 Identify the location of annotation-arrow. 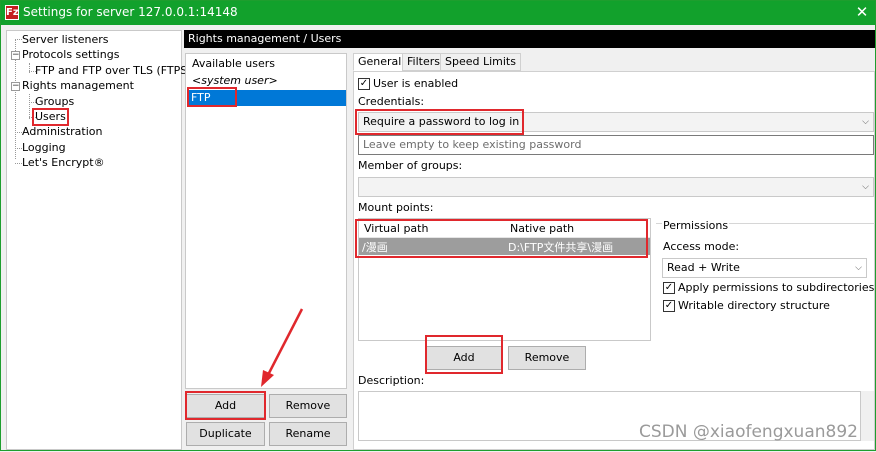
(282, 347).